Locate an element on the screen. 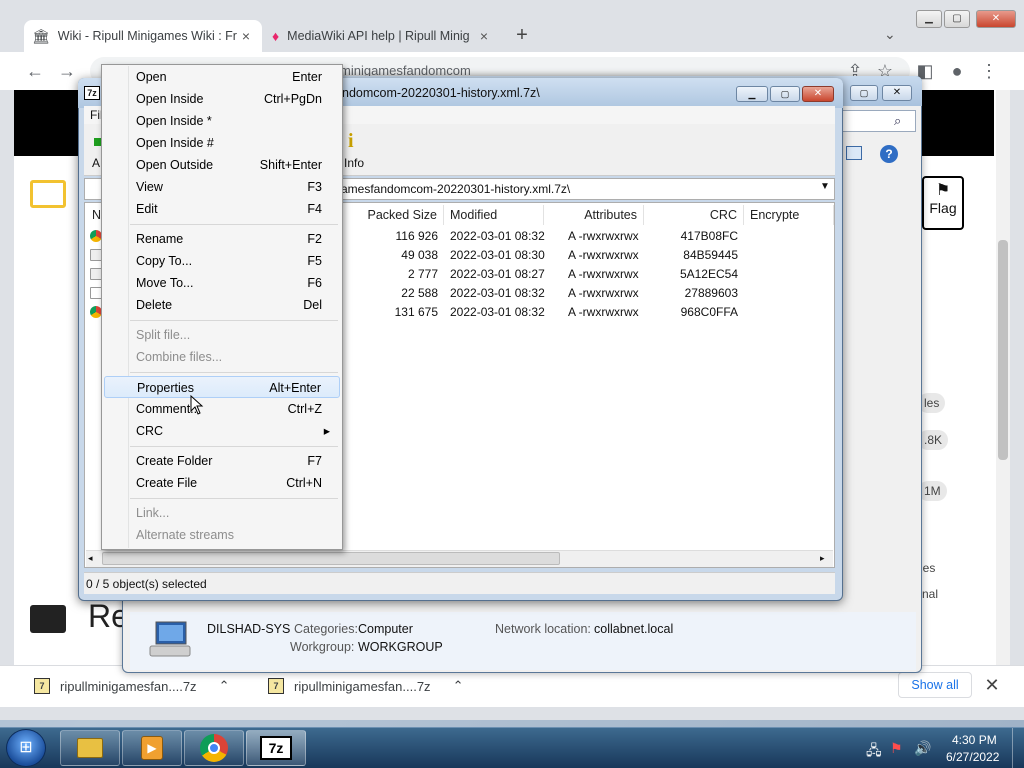 Image resolution: width=1024 pixels, height=768 pixels. menu-item-open-inside-star: Open Inside * is located at coordinates (222, 121).